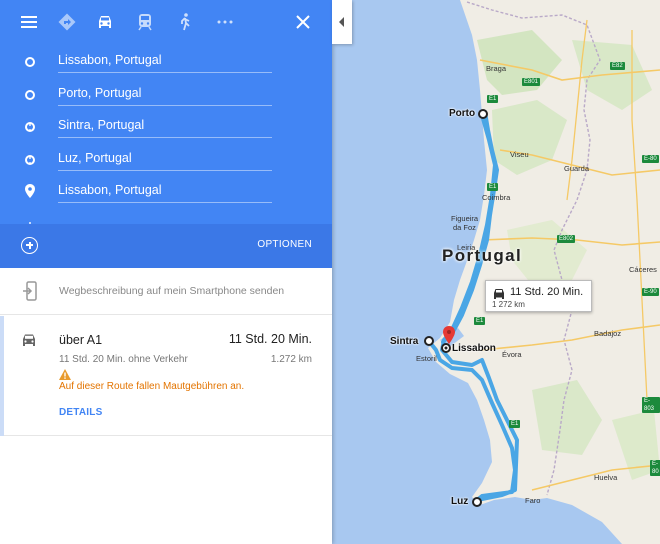 This screenshot has width=660, height=544. Describe the element at coordinates (465, 218) in the screenshot. I see `city-label-figueira: Figueira` at that location.